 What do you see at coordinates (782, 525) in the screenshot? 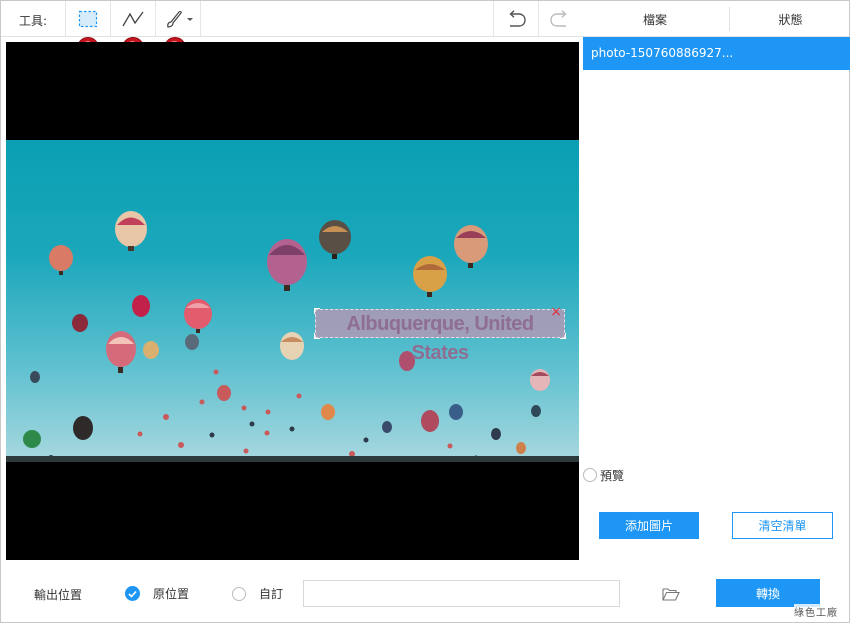
I see `clear-list-button: 清空清單` at bounding box center [782, 525].